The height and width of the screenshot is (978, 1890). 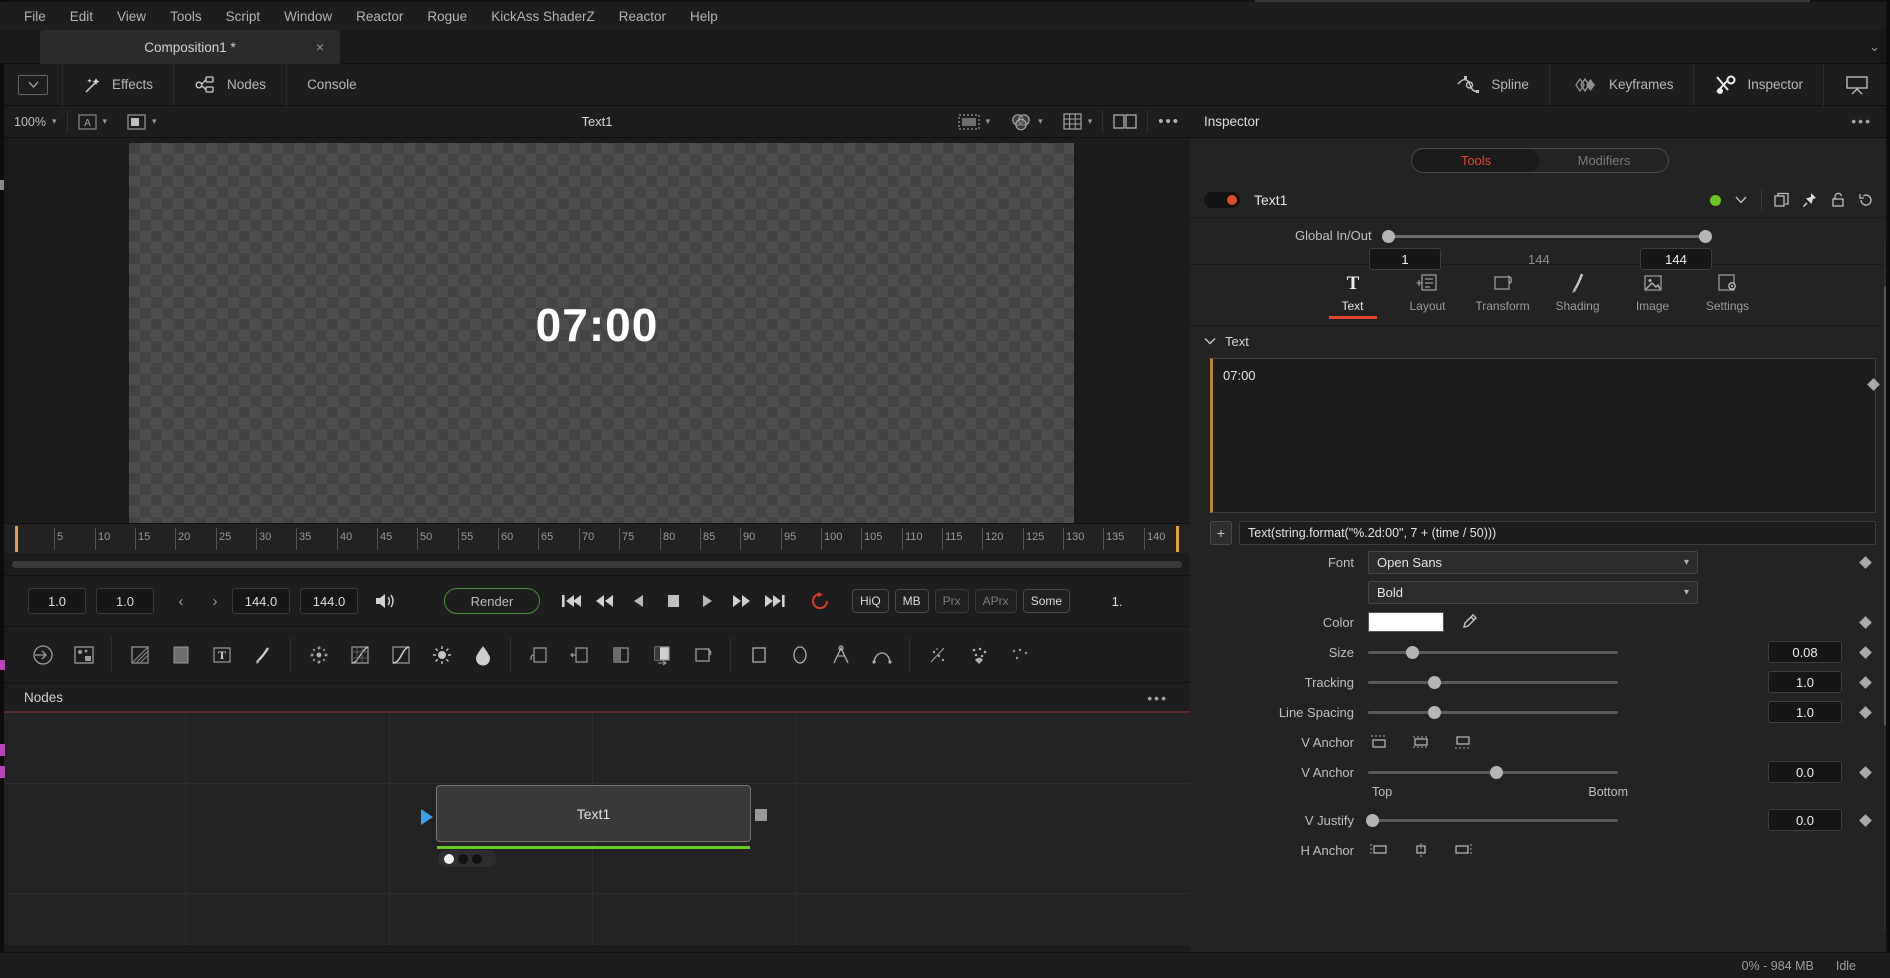 What do you see at coordinates (1379, 850) in the screenshot?
I see `h-anchor-left-icon` at bounding box center [1379, 850].